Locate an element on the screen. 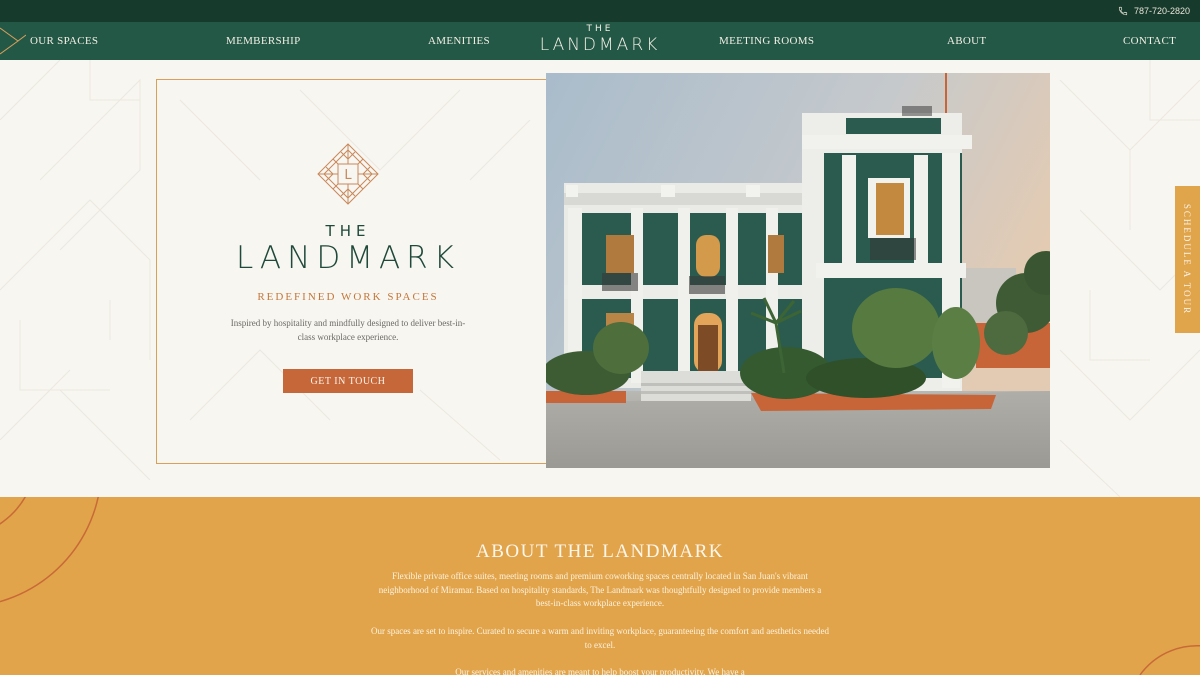 The image size is (1200, 675). about-title: ABOUT THE LANDMARK is located at coordinates (600, 551).